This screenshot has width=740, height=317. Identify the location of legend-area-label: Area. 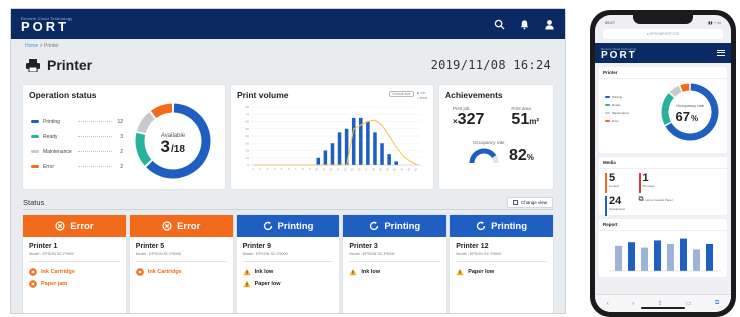
(423, 98).